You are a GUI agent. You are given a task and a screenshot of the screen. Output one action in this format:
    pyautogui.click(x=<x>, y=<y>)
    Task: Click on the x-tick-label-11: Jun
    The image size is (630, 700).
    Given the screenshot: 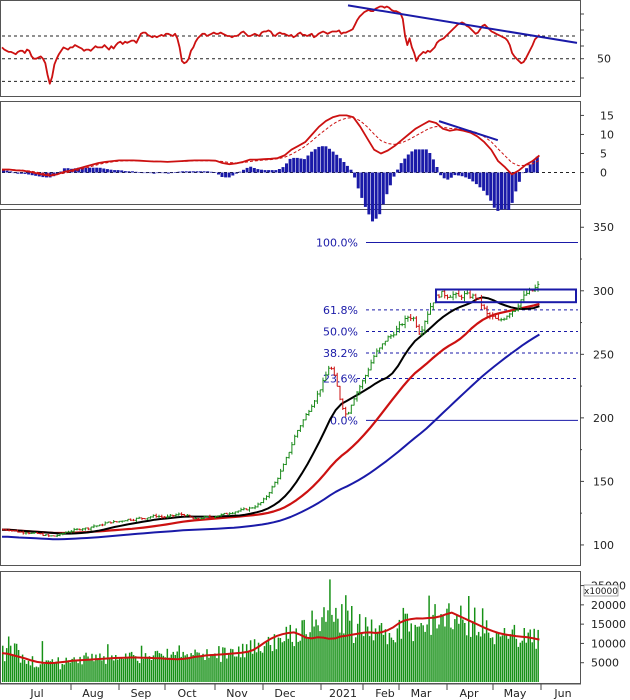 What is the action you would take?
    pyautogui.click(x=562, y=693)
    